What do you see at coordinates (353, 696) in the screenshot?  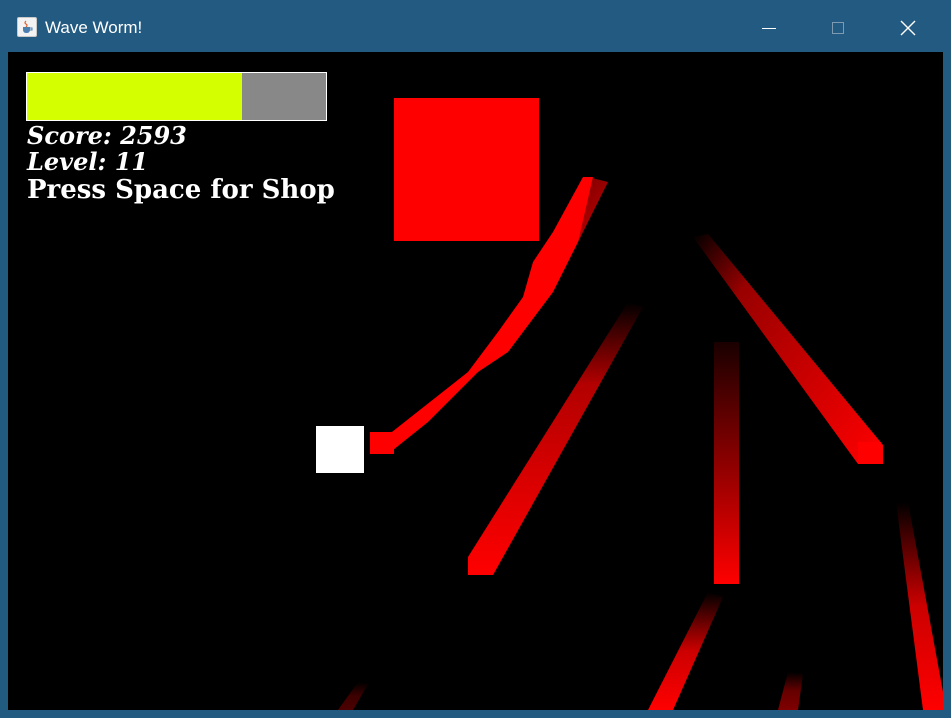 I see `enemy-worm-bottom-faint` at bounding box center [353, 696].